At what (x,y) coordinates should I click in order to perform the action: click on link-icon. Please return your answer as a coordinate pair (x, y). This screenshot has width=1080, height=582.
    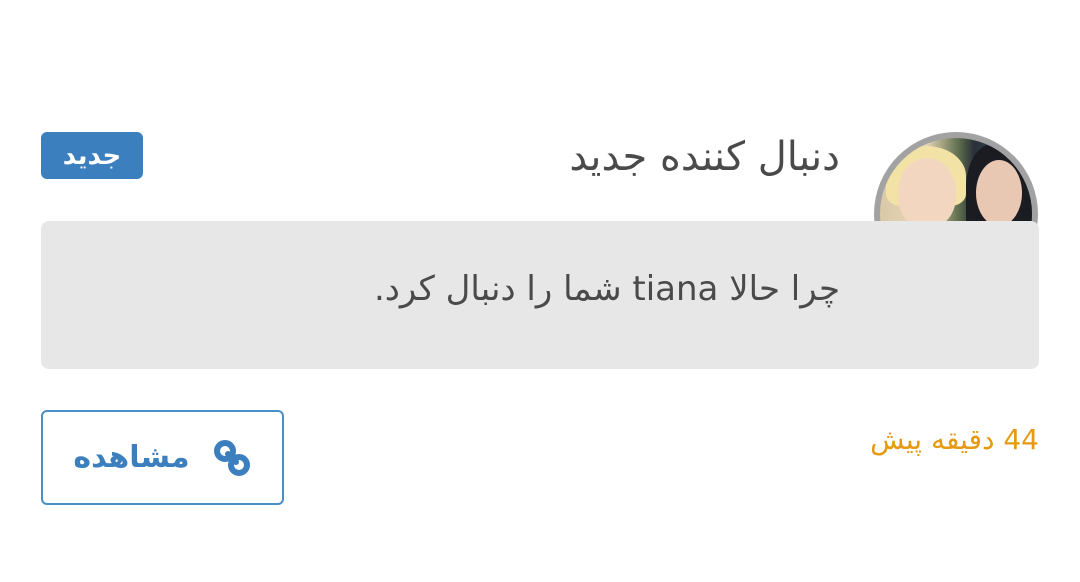
    Looking at the image, I should click on (232, 458).